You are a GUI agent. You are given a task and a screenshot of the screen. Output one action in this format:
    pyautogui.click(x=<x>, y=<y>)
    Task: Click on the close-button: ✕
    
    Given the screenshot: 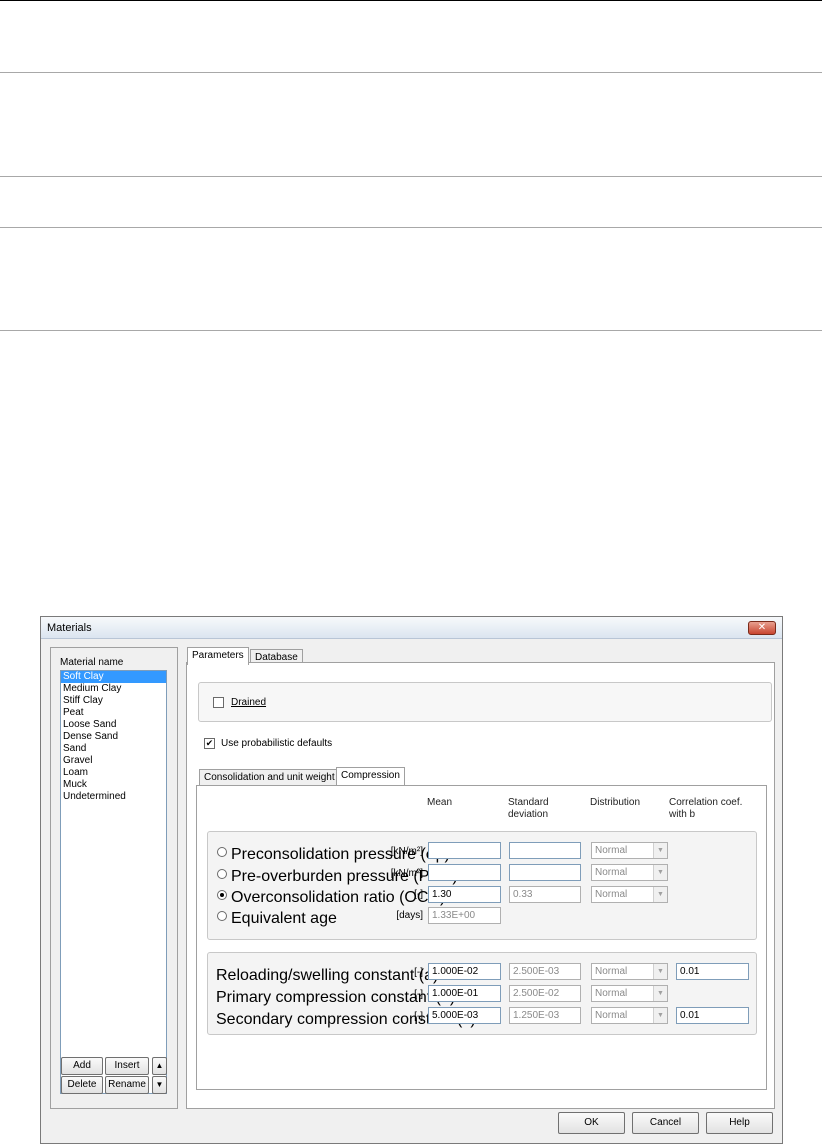 What is the action you would take?
    pyautogui.click(x=762, y=628)
    